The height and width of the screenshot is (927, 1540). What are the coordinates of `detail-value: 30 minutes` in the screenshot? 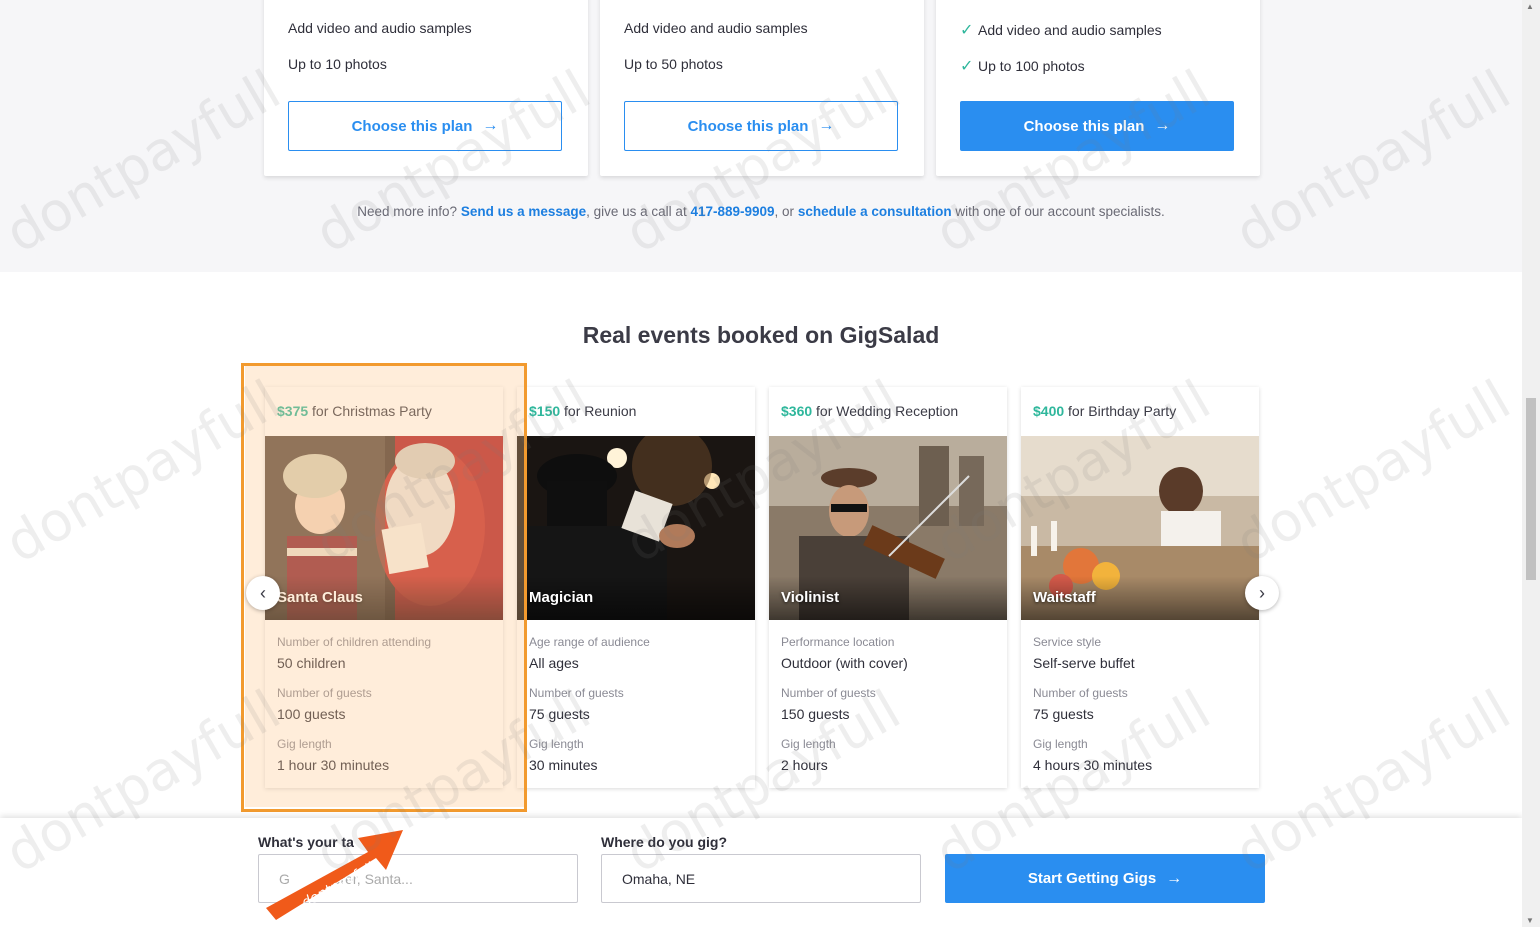 It's located at (563, 765).